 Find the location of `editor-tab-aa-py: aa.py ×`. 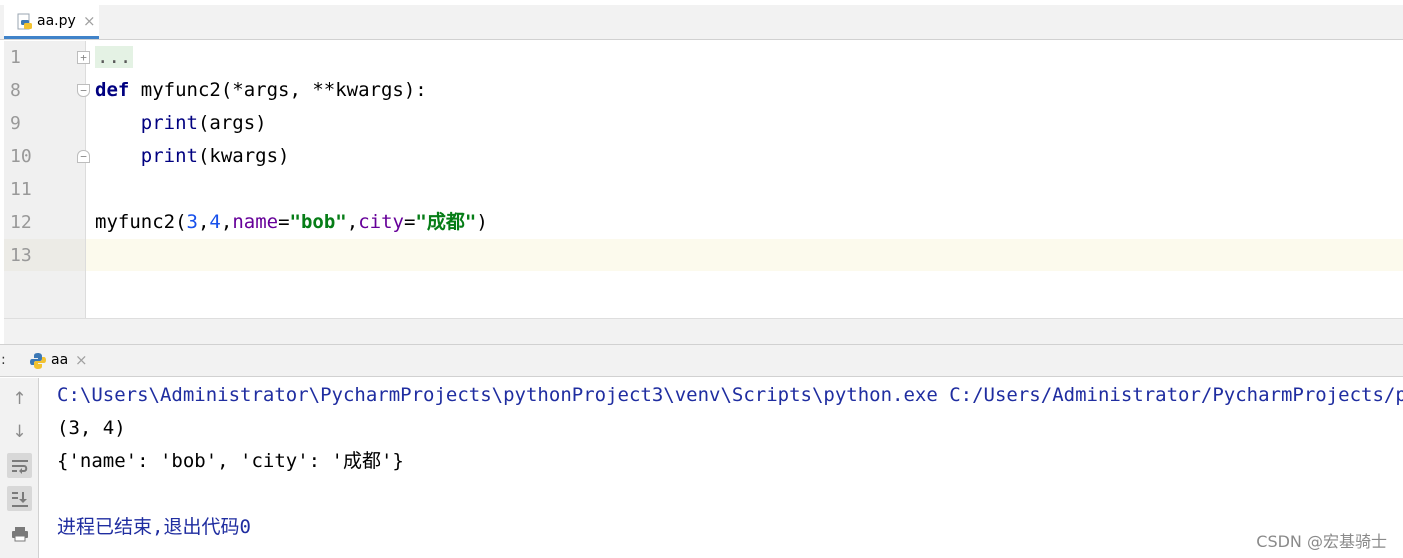

editor-tab-aa-py: aa.py × is located at coordinates (51, 22).